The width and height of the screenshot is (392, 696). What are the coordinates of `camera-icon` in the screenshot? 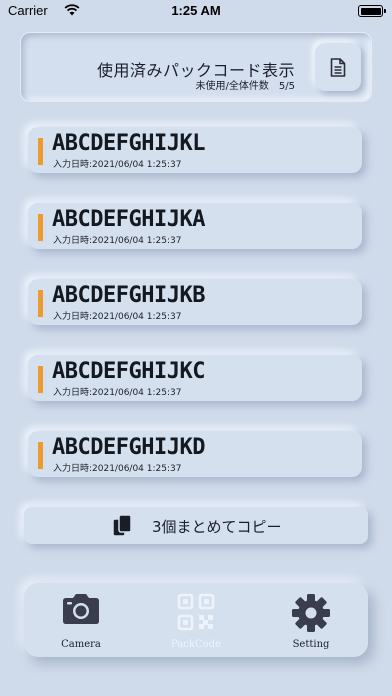 It's located at (81, 609).